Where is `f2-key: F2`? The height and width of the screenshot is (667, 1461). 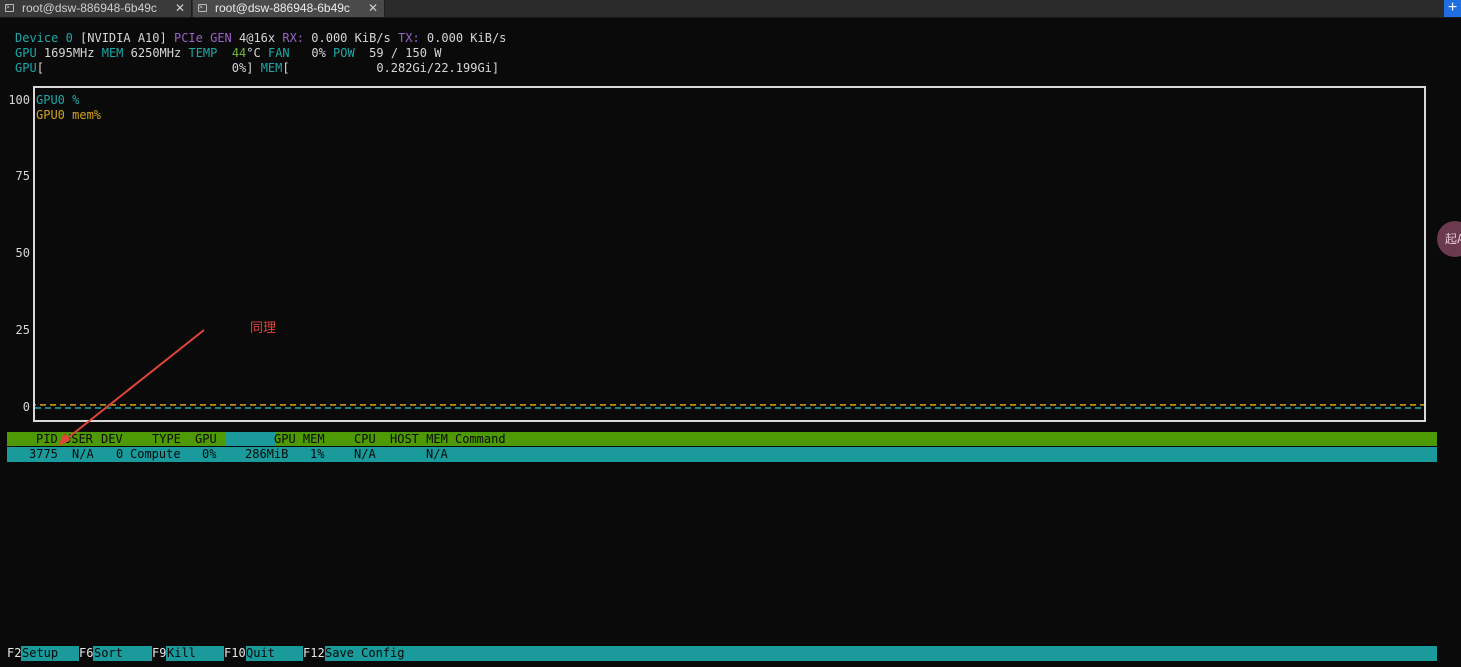 f2-key: F2 is located at coordinates (14, 653).